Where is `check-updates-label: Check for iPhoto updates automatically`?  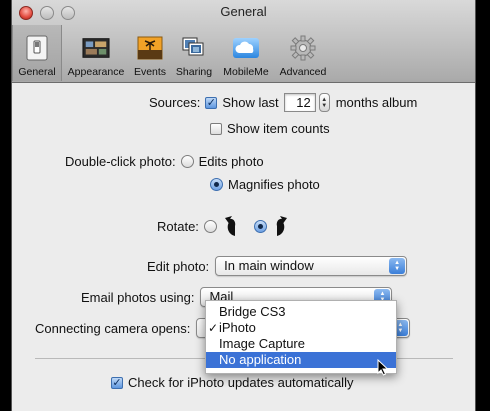
check-updates-label: Check for iPhoto updates automatically is located at coordinates (241, 382).